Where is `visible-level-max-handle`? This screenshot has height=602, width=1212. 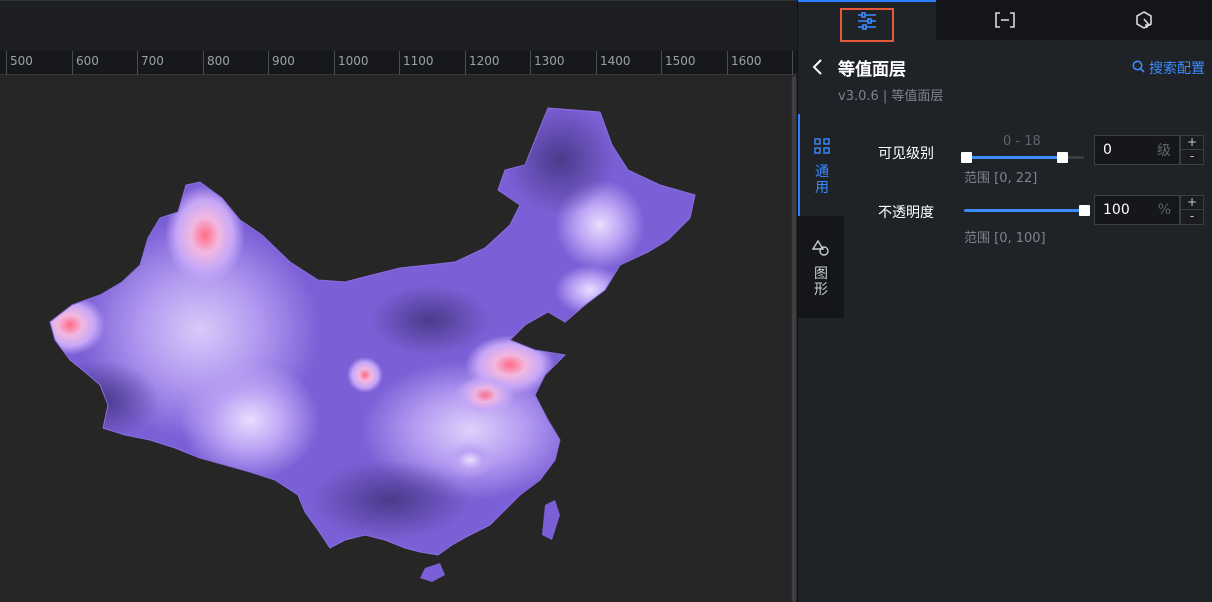
visible-level-max-handle is located at coordinates (1062, 157).